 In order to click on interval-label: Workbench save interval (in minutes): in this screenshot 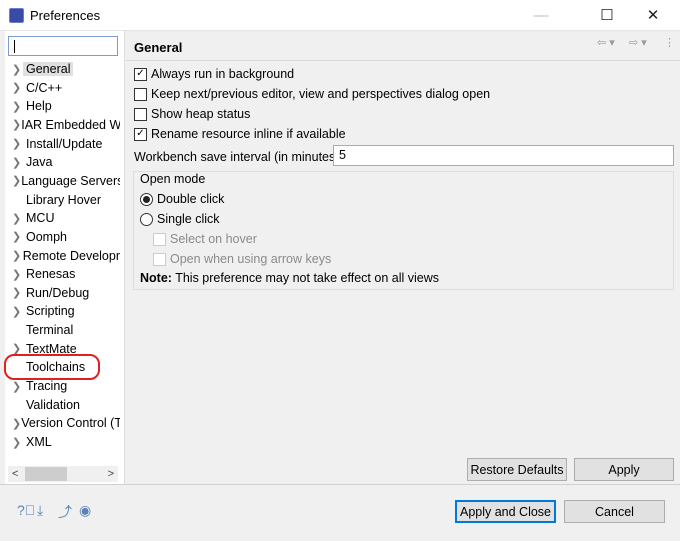, I will do `click(238, 157)`.